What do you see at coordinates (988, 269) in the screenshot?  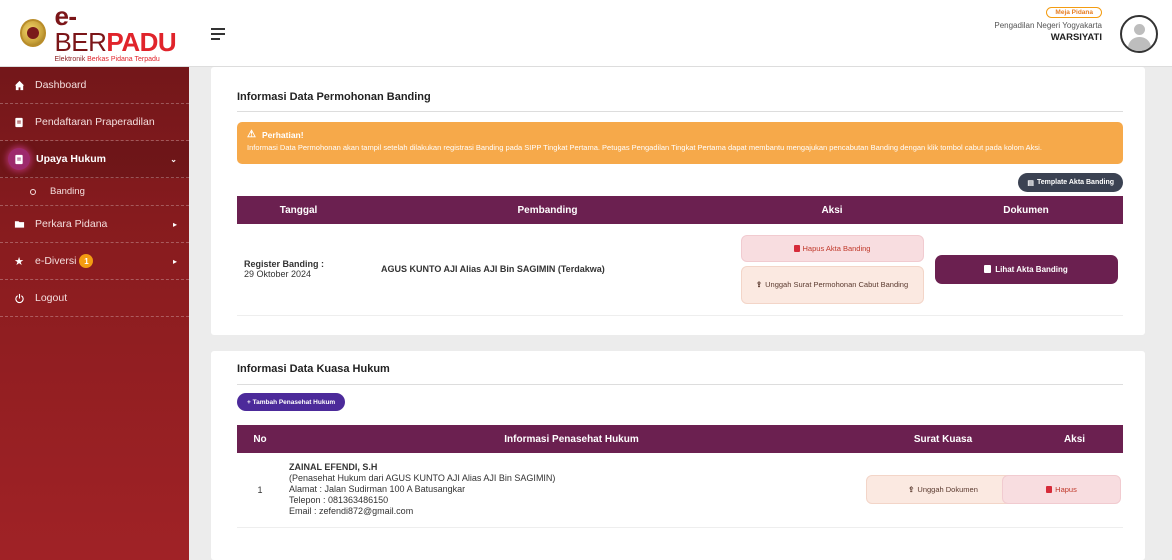 I see `book-icon` at bounding box center [988, 269].